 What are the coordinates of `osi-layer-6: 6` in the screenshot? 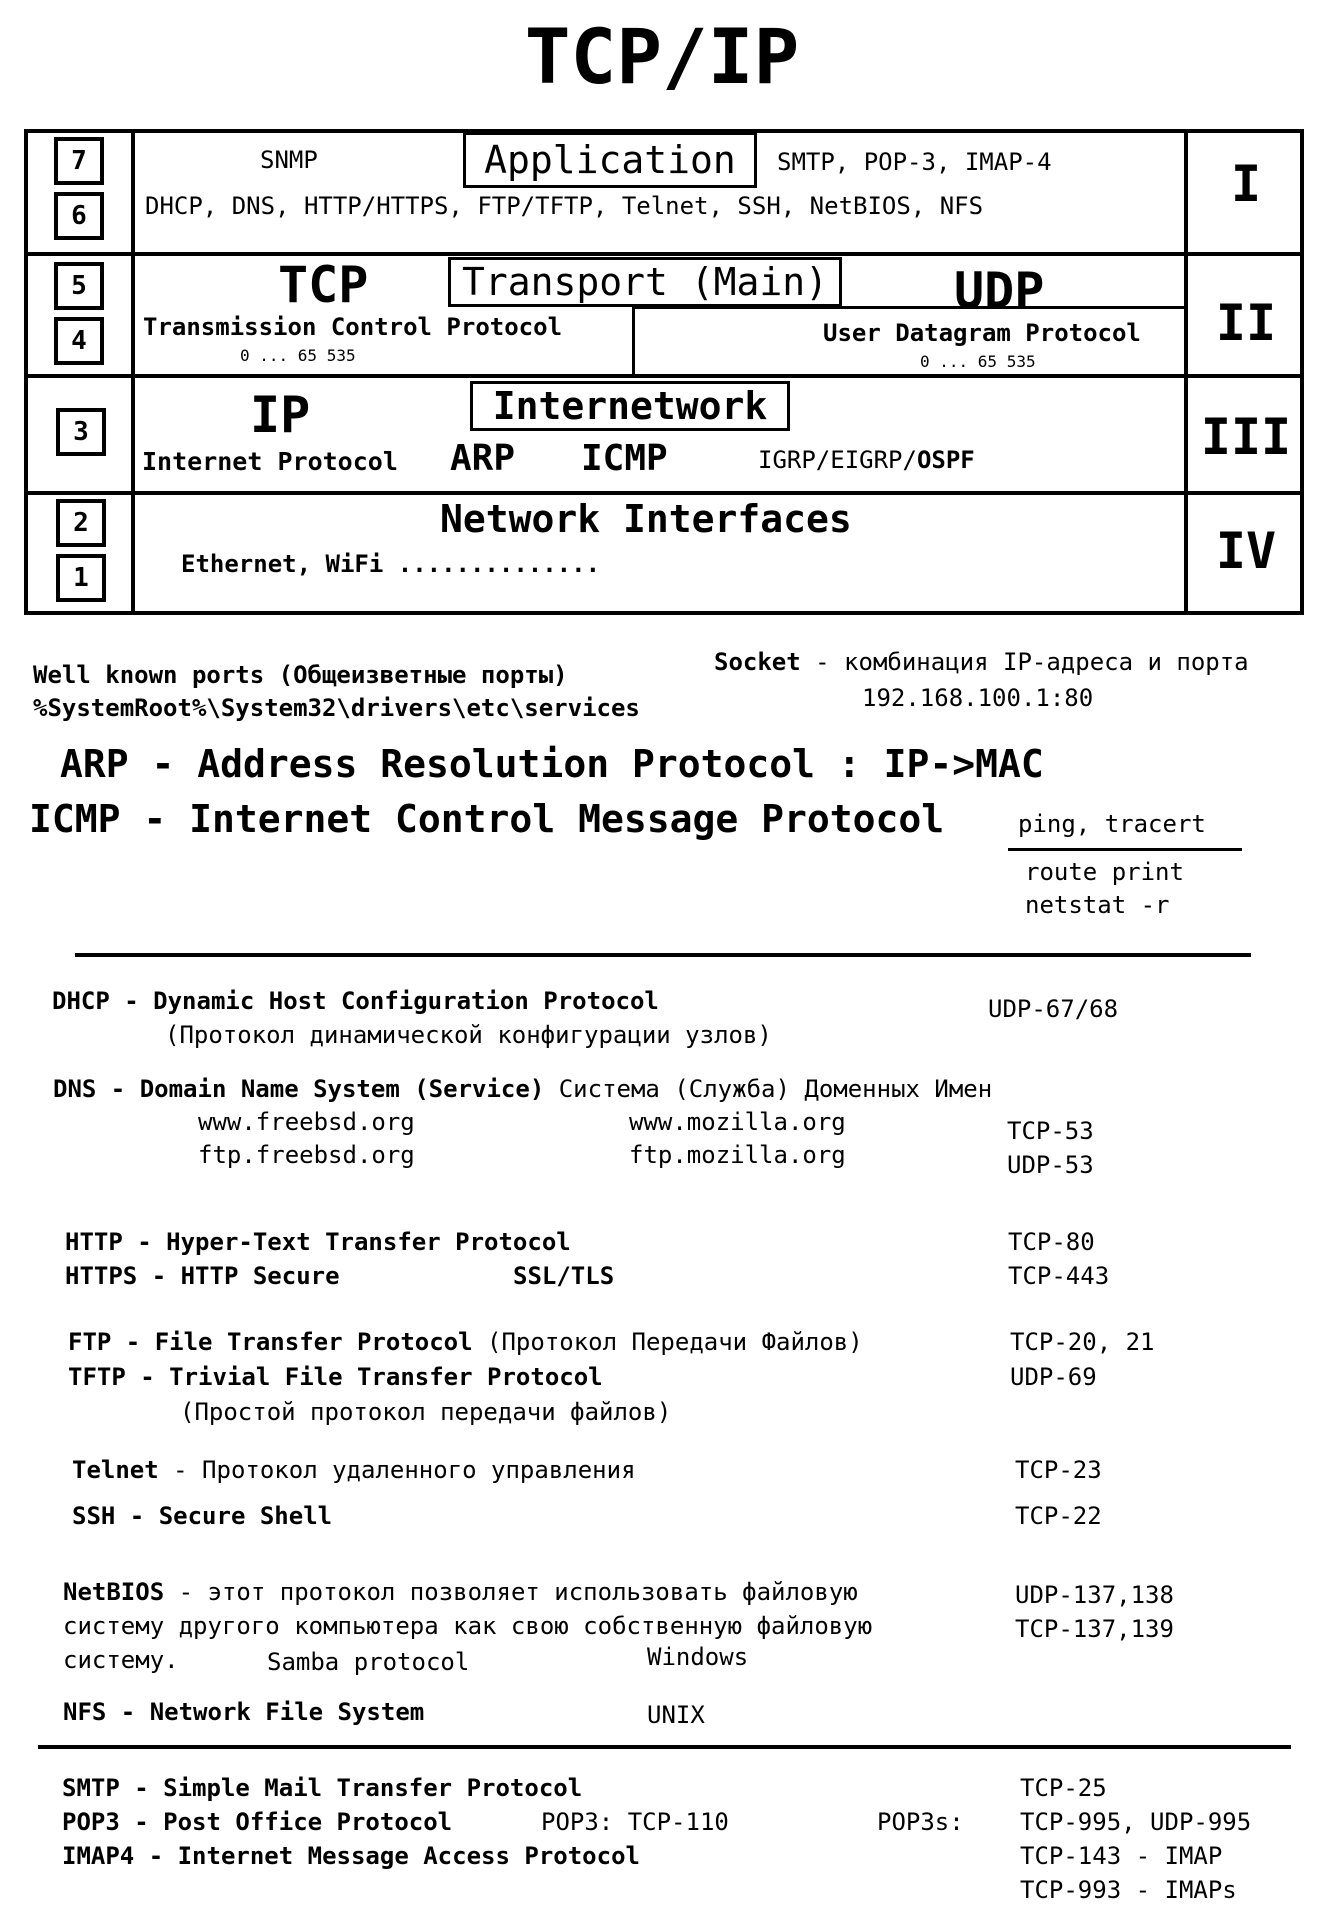 It's located at (79, 216).